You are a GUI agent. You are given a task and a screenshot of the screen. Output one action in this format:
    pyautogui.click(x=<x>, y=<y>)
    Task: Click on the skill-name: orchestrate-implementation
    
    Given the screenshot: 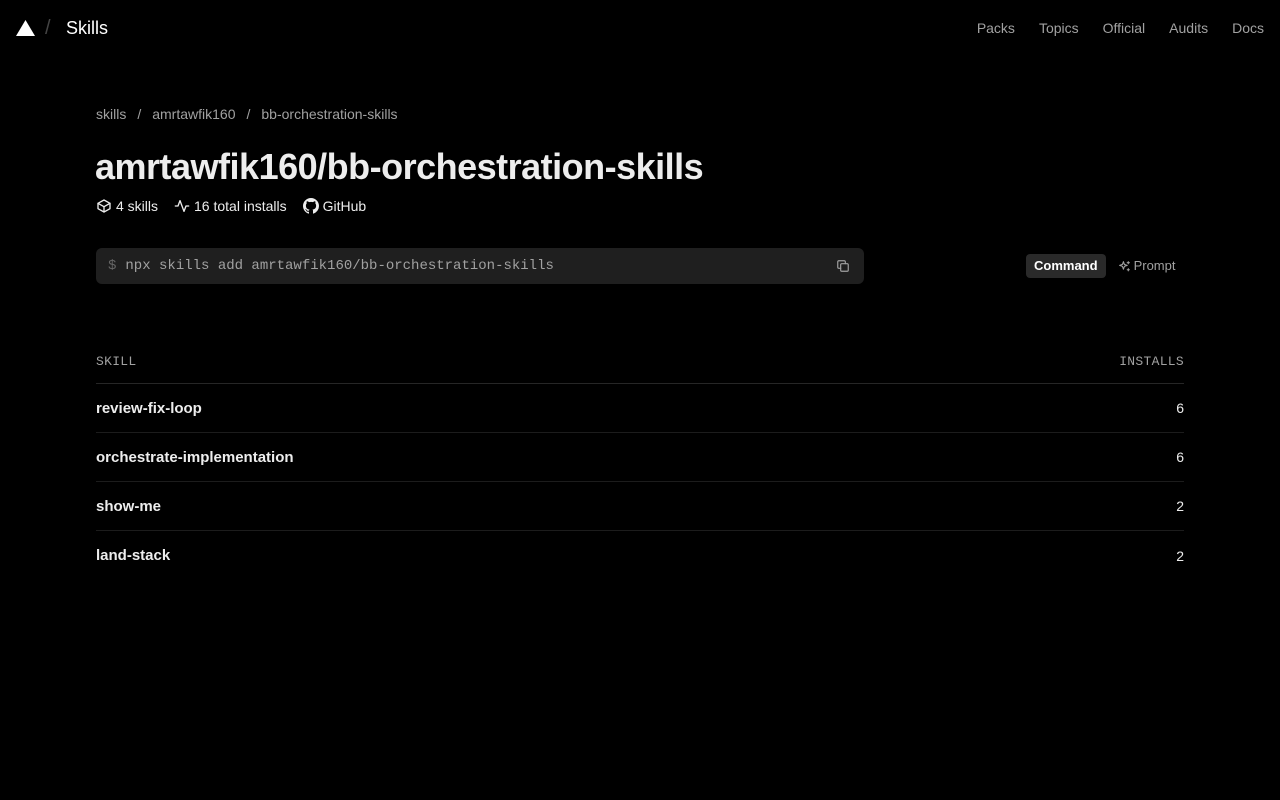 What is the action you would take?
    pyautogui.click(x=195, y=457)
    